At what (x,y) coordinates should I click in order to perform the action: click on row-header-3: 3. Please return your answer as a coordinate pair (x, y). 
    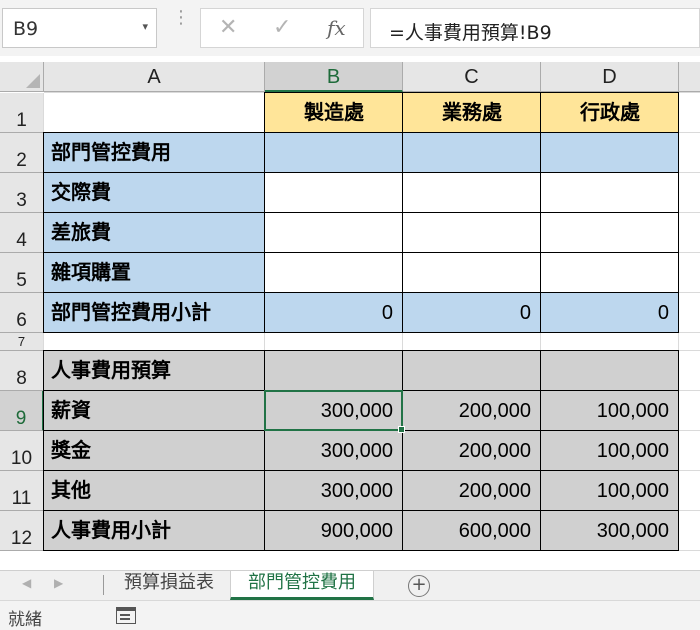
    Looking at the image, I should click on (22, 193).